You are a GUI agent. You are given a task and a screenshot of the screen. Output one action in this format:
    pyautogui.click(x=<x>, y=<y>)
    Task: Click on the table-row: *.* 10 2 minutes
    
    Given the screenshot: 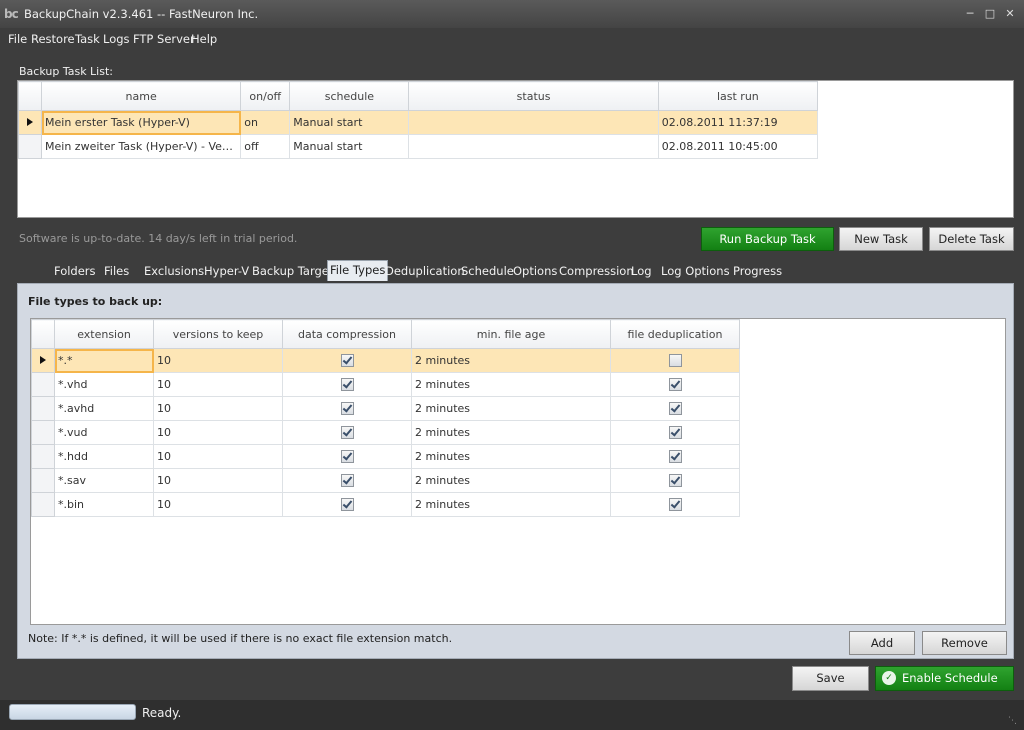 What is the action you would take?
    pyautogui.click(x=385, y=360)
    